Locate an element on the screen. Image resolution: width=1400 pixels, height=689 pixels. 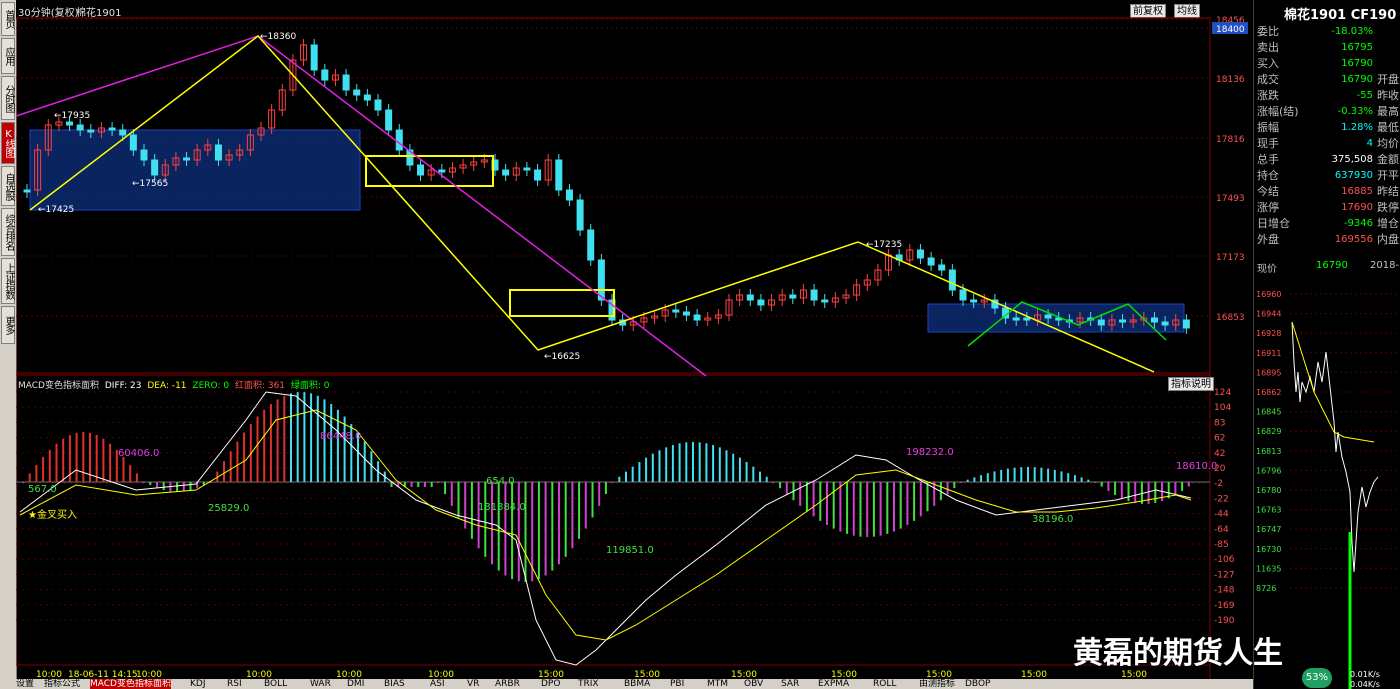
macd-tick-label: -85 is located at coordinates (1221, 545).